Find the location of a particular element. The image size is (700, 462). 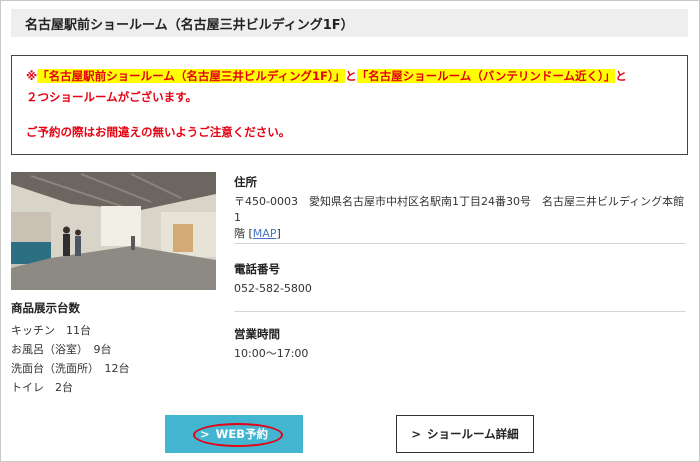

stock-item-toilet: トイレ 2台 is located at coordinates (42, 387).